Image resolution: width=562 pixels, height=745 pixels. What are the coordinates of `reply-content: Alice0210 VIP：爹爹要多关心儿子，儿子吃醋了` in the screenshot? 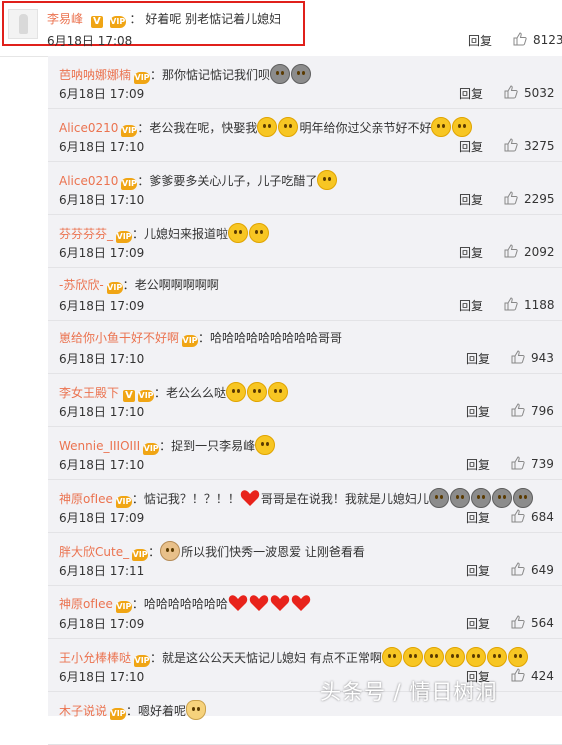 It's located at (198, 180).